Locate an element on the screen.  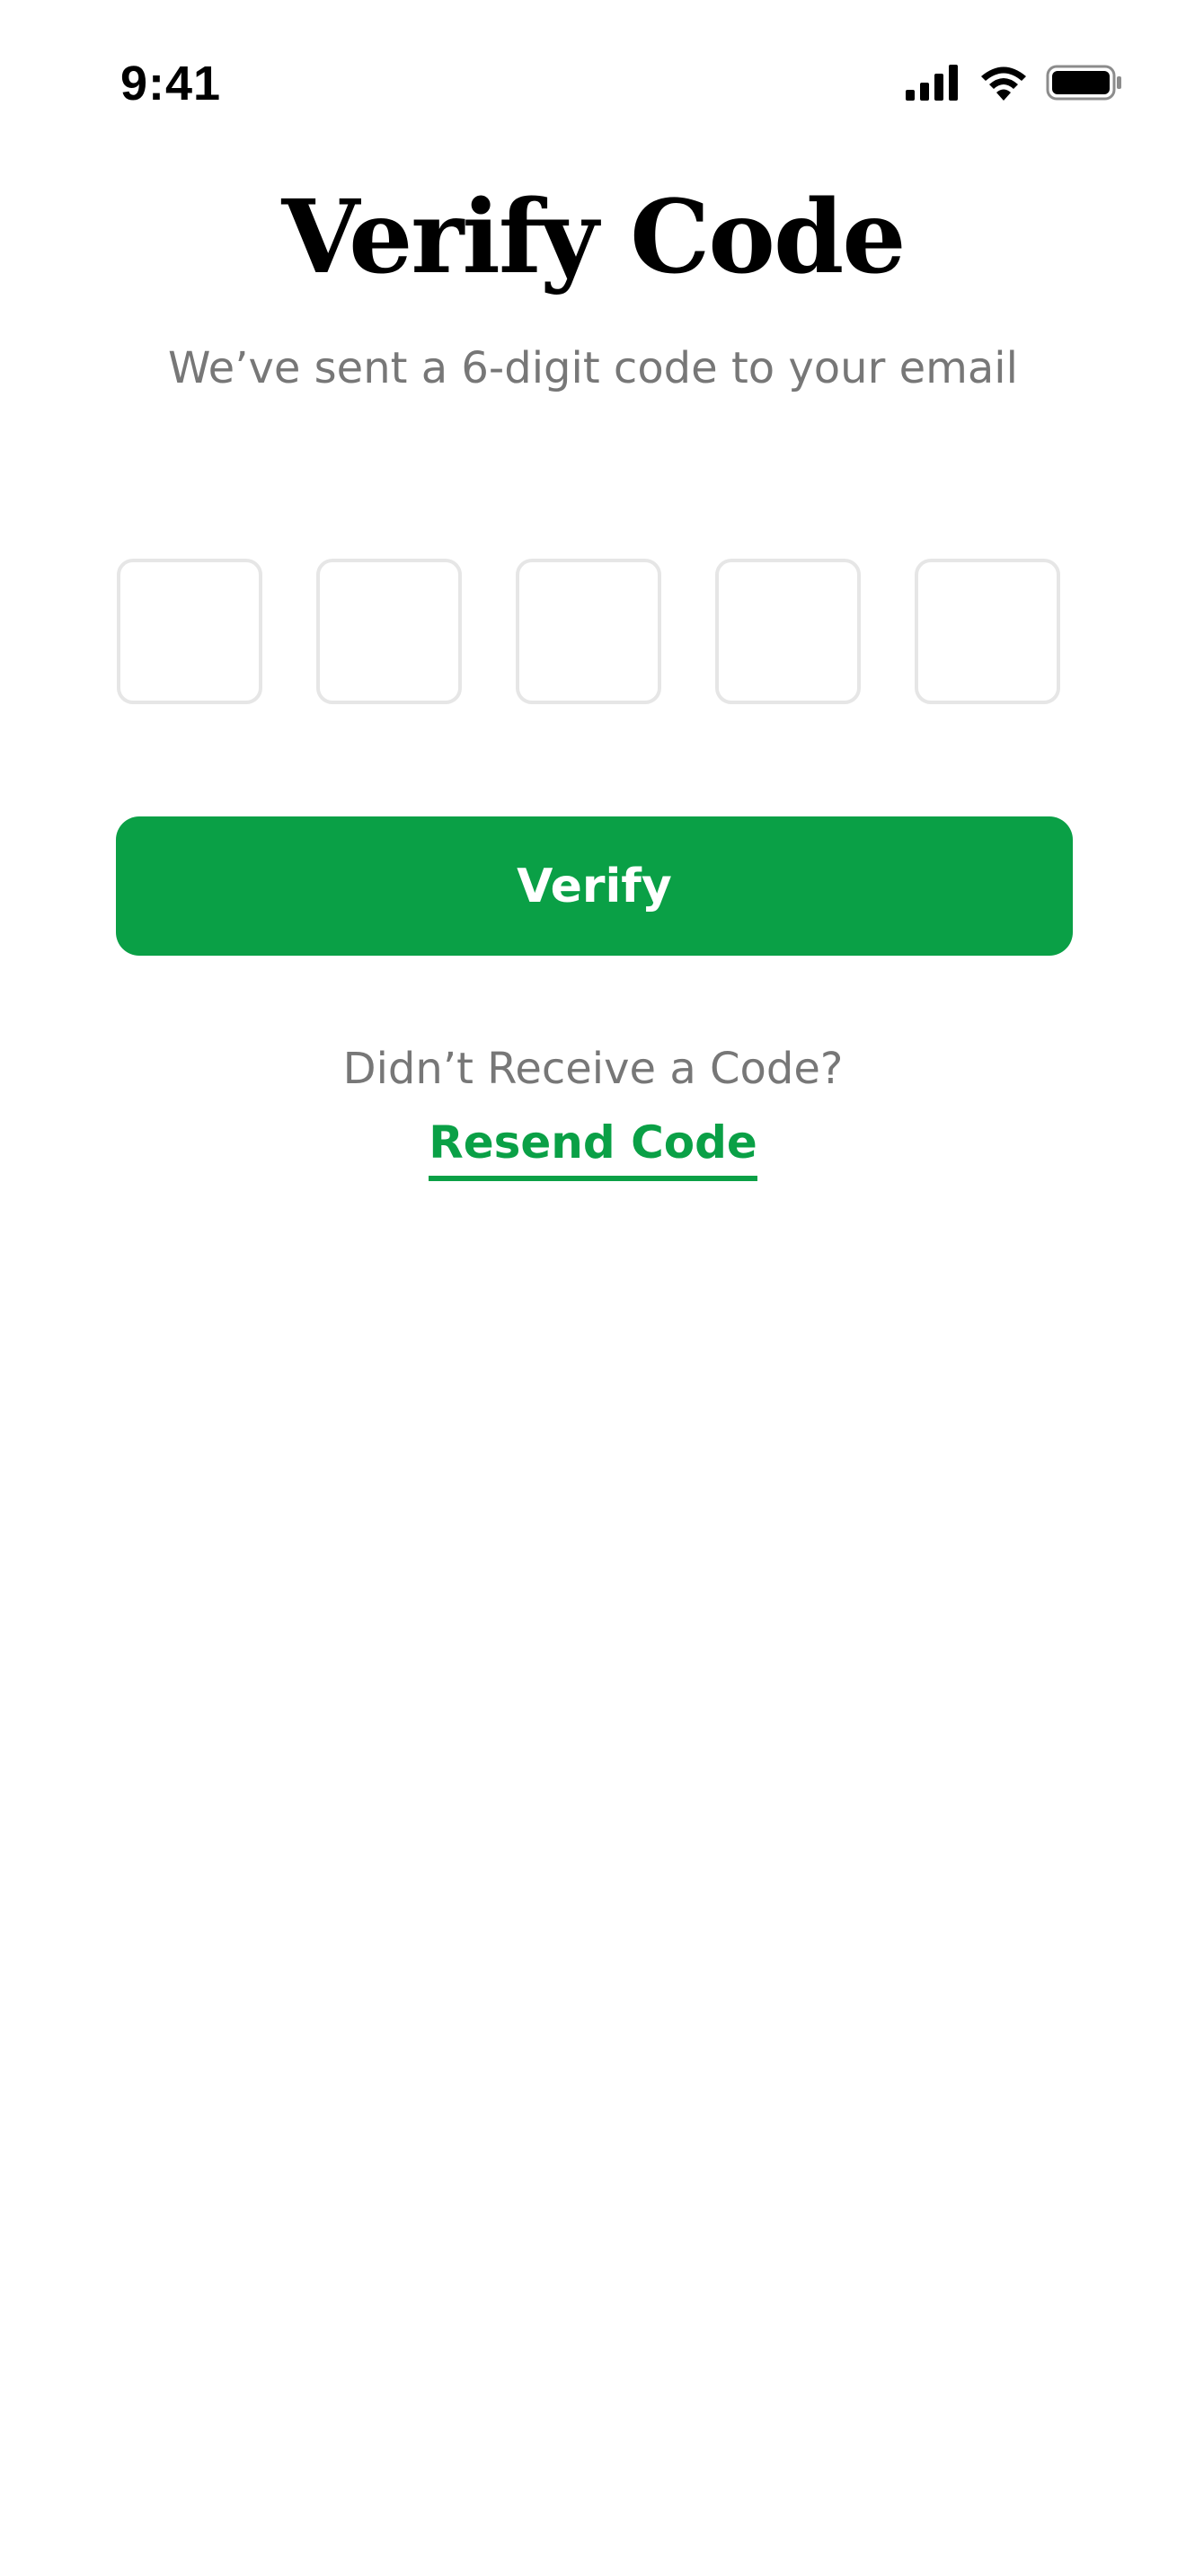
battery-icon is located at coordinates (1083, 83).